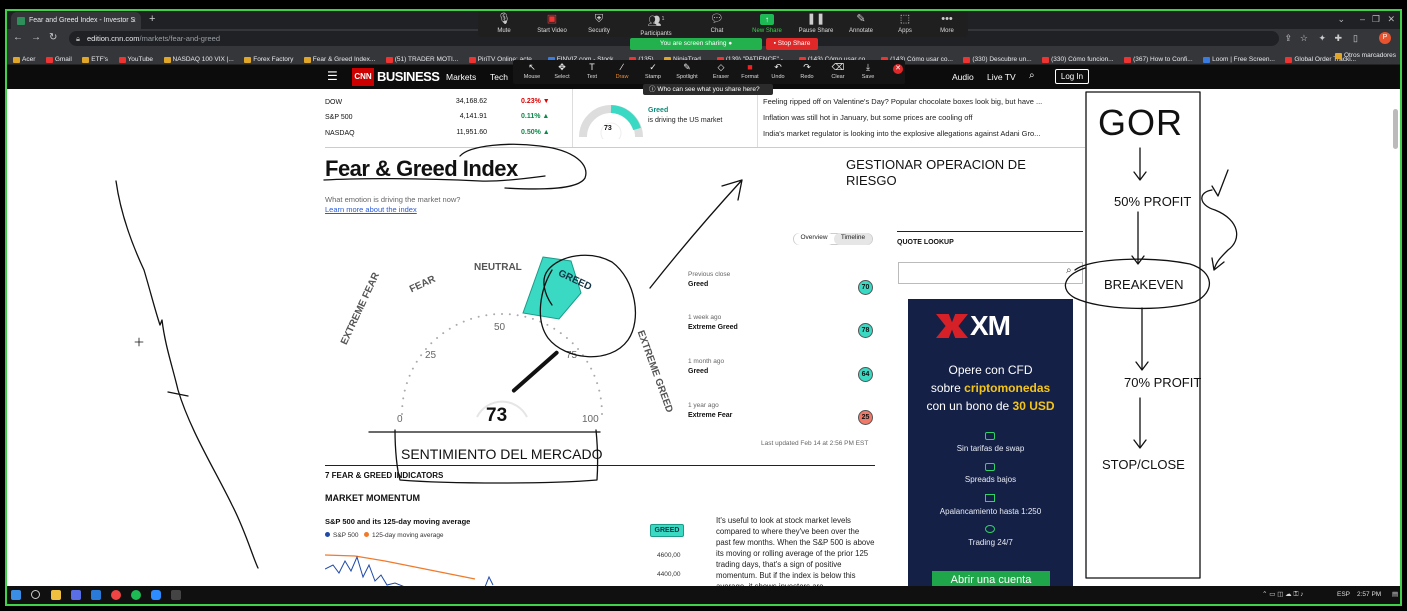  What do you see at coordinates (18, 38) in the screenshot?
I see `back-icon: ←` at bounding box center [18, 38].